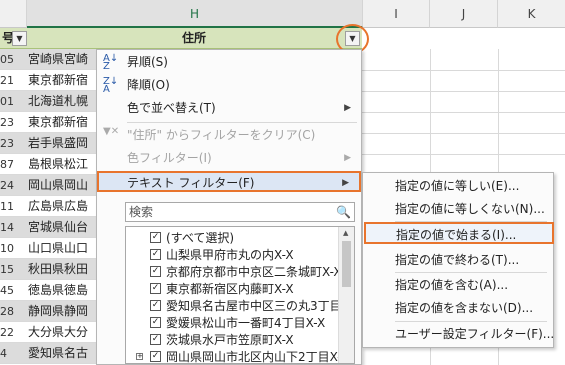 The image size is (565, 365). Describe the element at coordinates (111, 131) in the screenshot. I see `clear-filter-icon: ▼✕` at that location.